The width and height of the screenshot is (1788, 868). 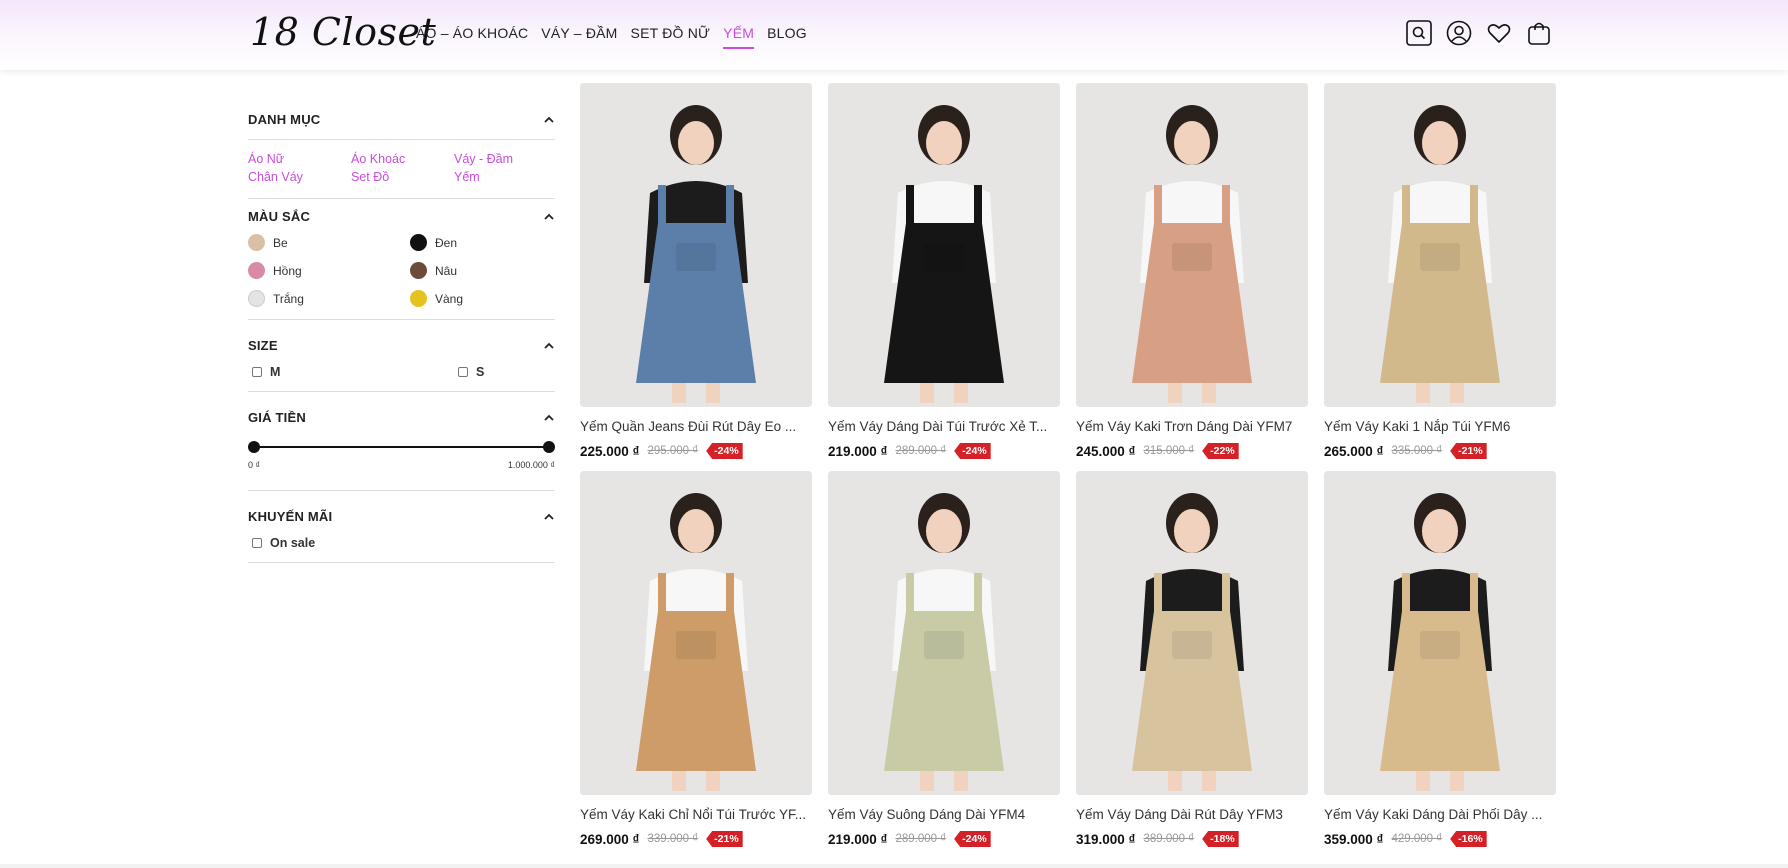 What do you see at coordinates (290, 516) in the screenshot?
I see `filter-promo-title: KHUYẾN MÃI` at bounding box center [290, 516].